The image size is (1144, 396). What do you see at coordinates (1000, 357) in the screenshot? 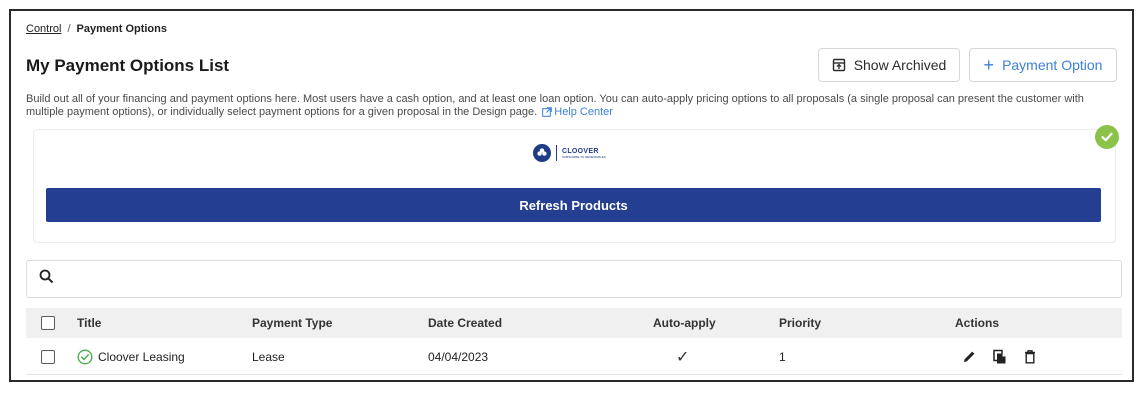
I see `duplicate-icon` at bounding box center [1000, 357].